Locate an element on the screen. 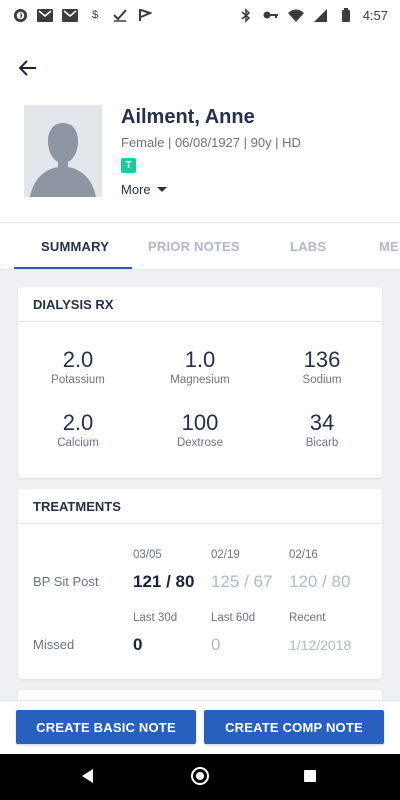 The height and width of the screenshot is (800, 400). checkmark-flag-icon is located at coordinates (145, 15).